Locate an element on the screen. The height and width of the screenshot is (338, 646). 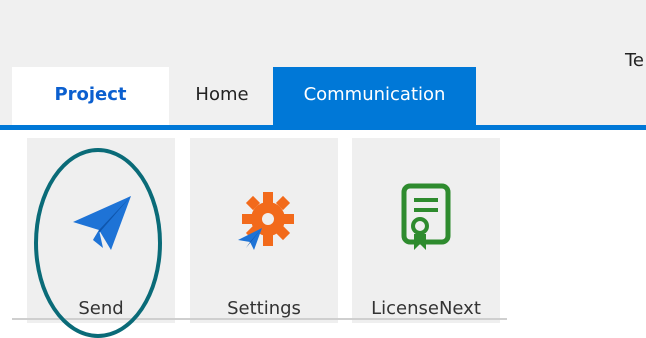
licensenext-label: LicenseNext is located at coordinates (426, 308).